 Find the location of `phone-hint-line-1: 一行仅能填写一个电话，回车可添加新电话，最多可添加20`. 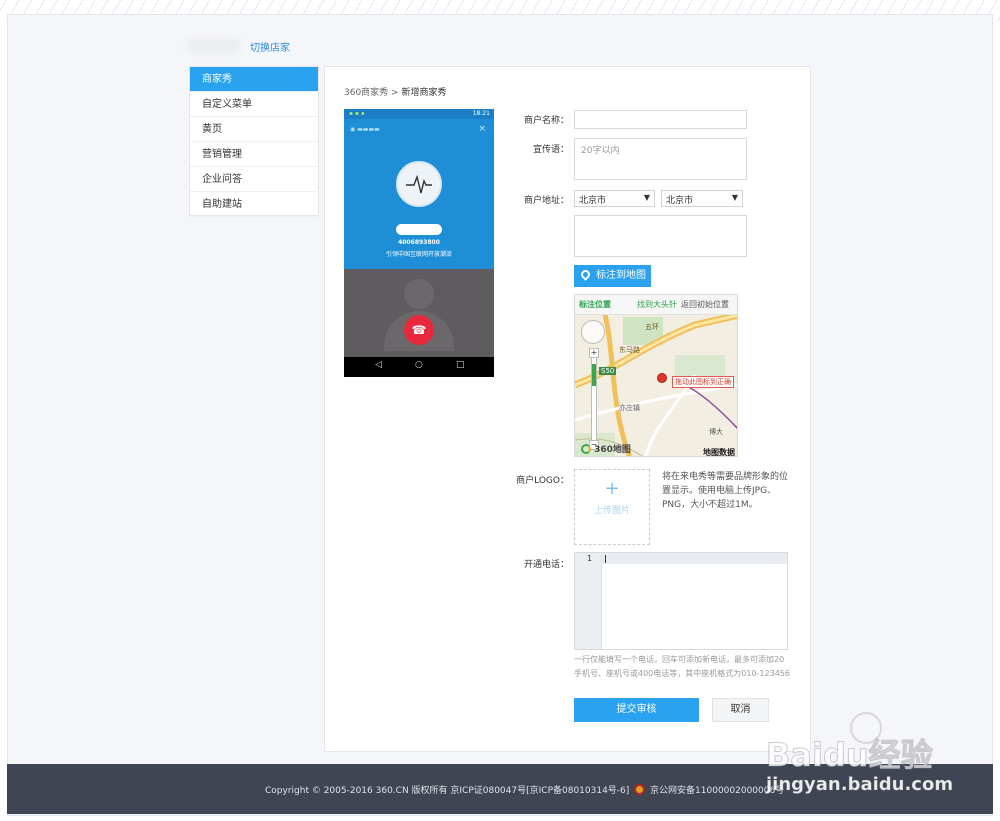

phone-hint-line-1: 一行仅能填写一个电话，回车可添加新电话，最多可添加20 is located at coordinates (679, 659).